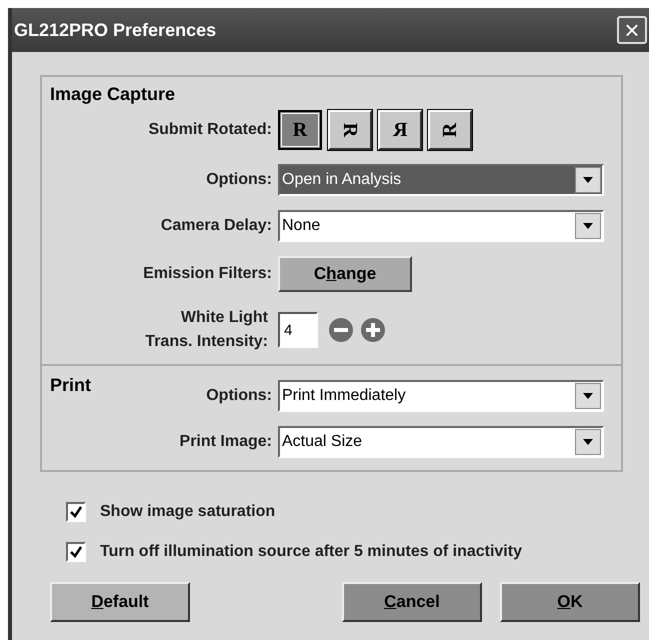 The width and height of the screenshot is (649, 640). Describe the element at coordinates (441, 226) in the screenshot. I see `dropdown: None` at that location.